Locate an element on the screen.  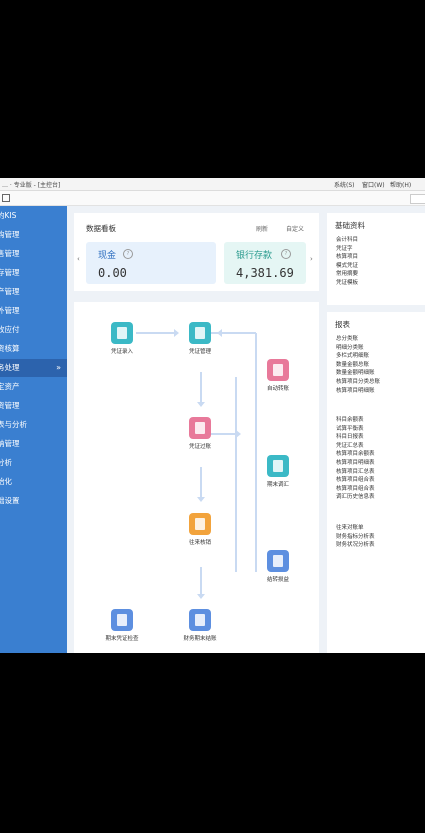
sidebar-item-analysis: 分析 is located at coordinates (33, 463).